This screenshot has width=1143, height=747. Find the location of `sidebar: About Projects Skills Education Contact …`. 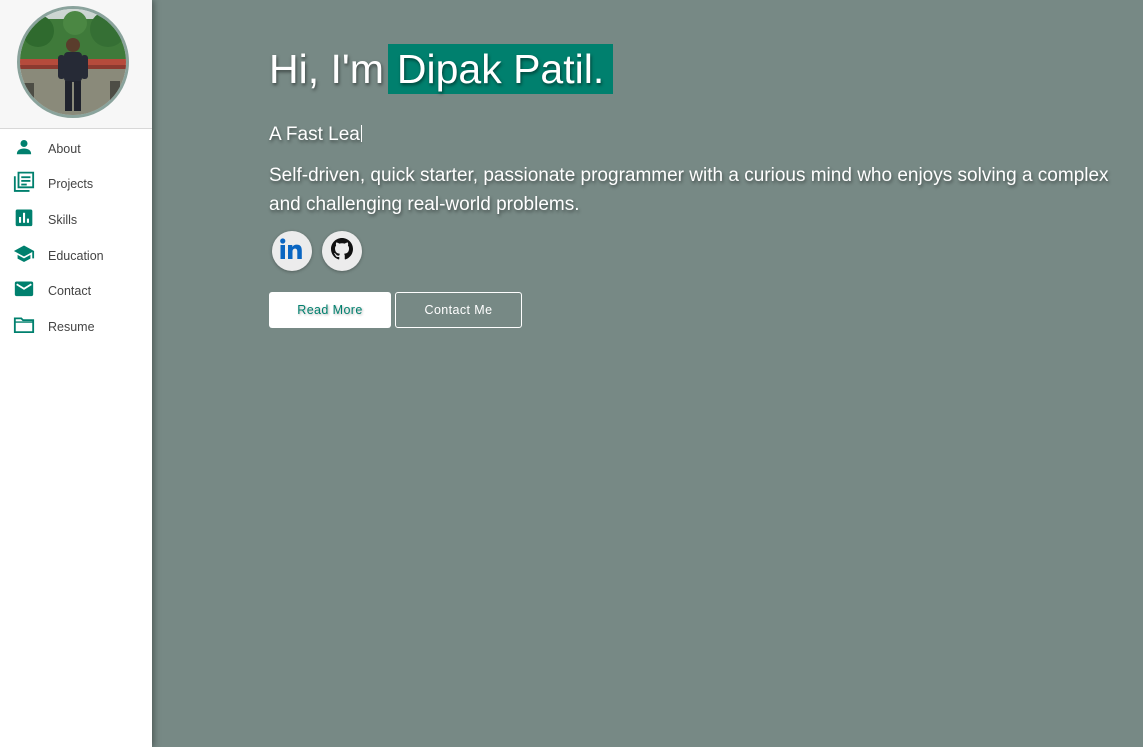

sidebar: About Projects Skills Education Contact … is located at coordinates (76, 373).